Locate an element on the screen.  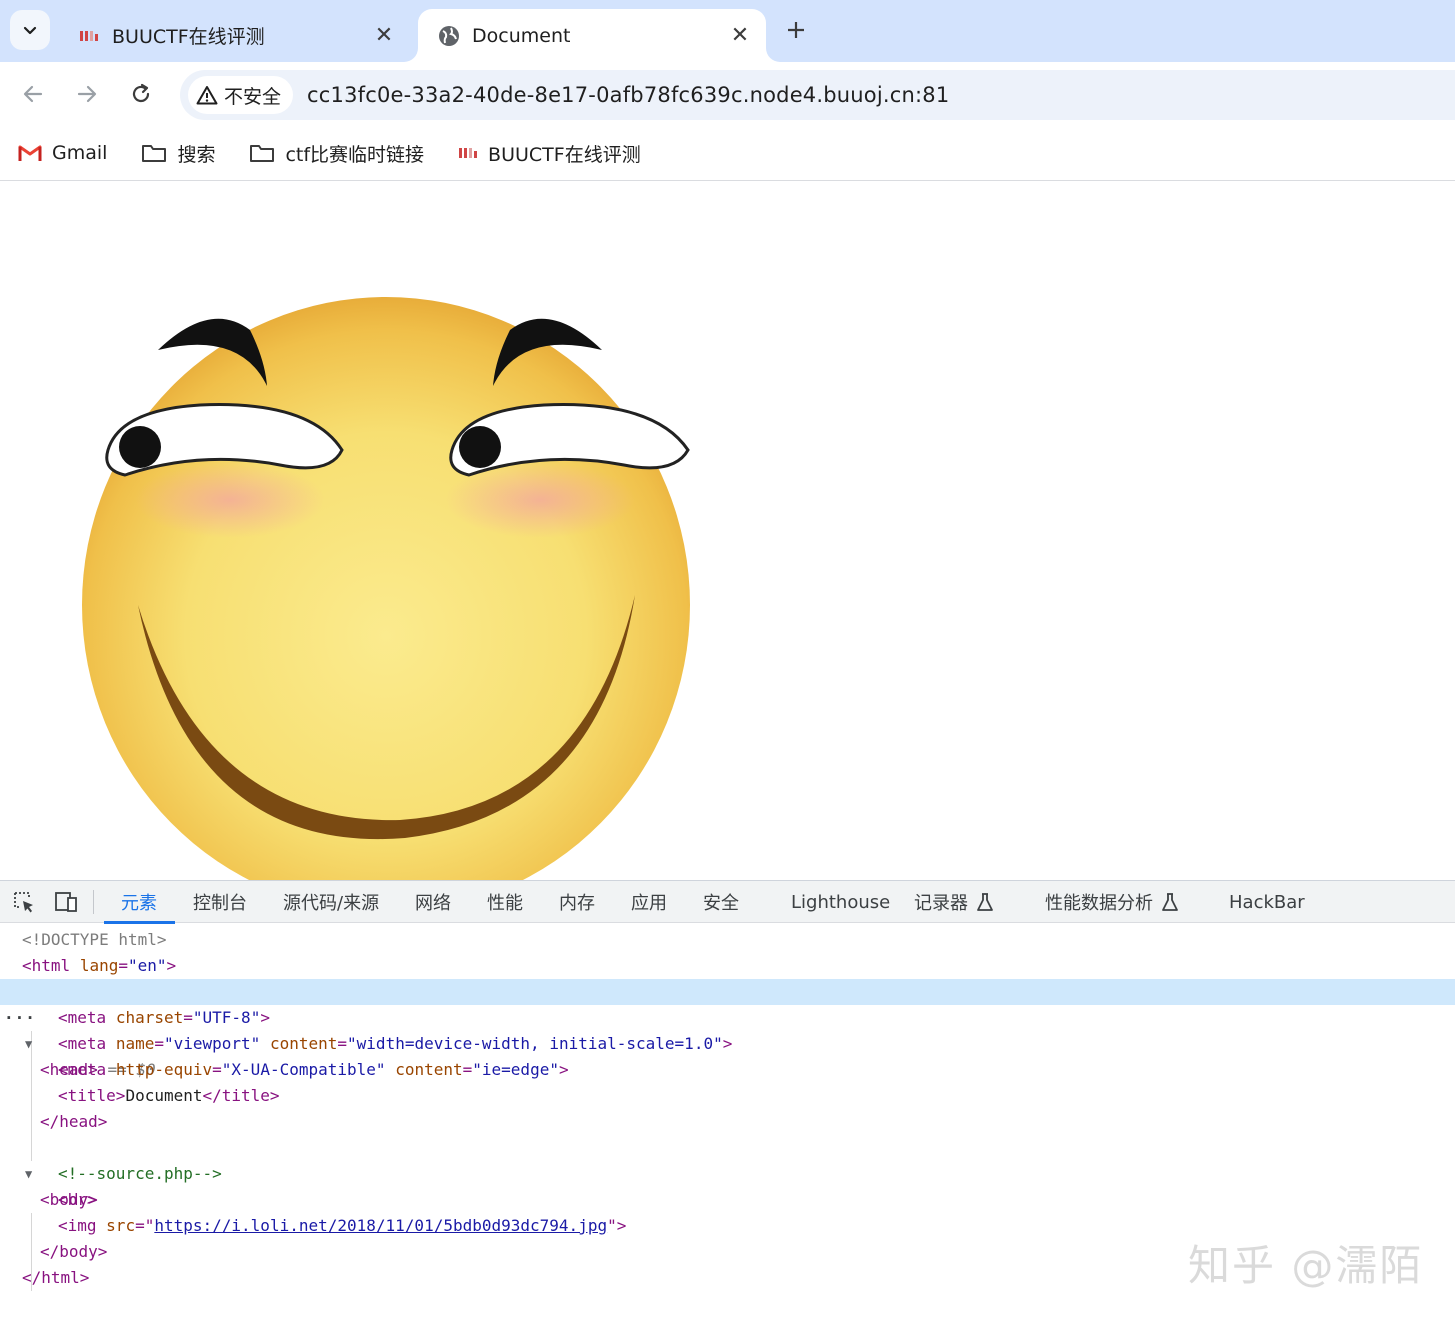
tab-label: 内存 is located at coordinates (577, 903).